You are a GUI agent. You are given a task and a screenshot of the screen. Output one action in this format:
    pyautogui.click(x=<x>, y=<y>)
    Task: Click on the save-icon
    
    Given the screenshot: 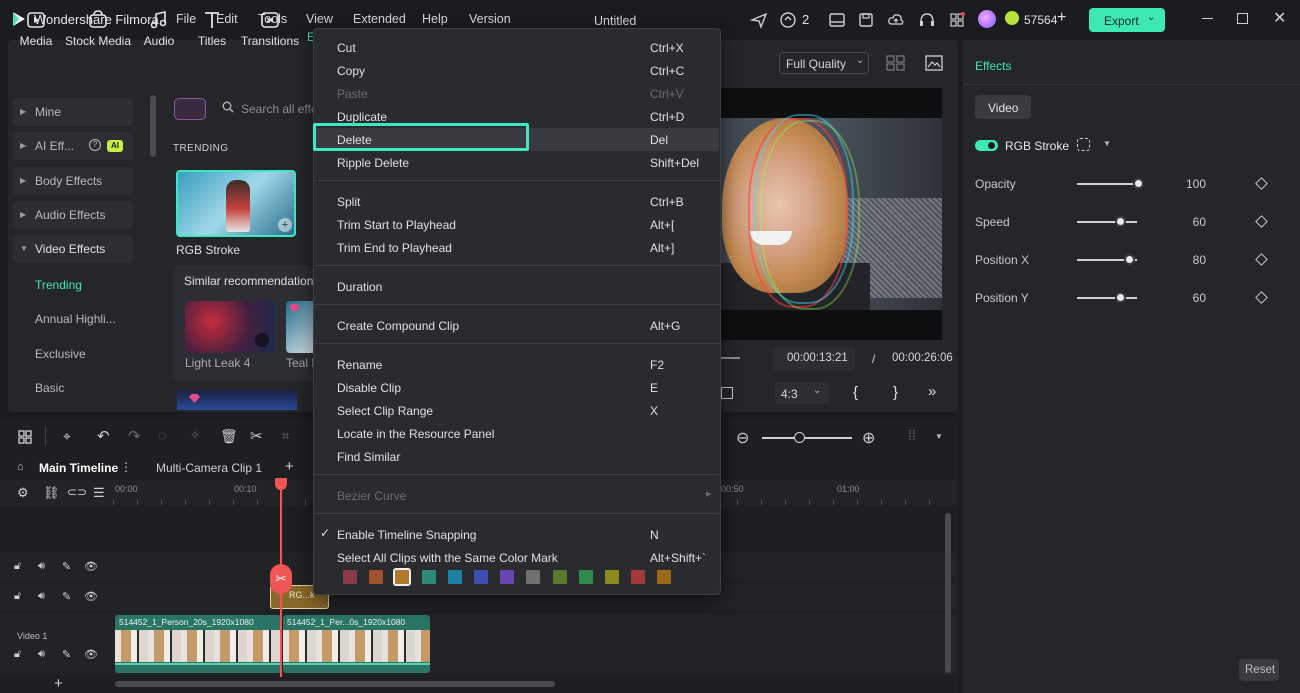 What is the action you would take?
    pyautogui.click(x=866, y=20)
    